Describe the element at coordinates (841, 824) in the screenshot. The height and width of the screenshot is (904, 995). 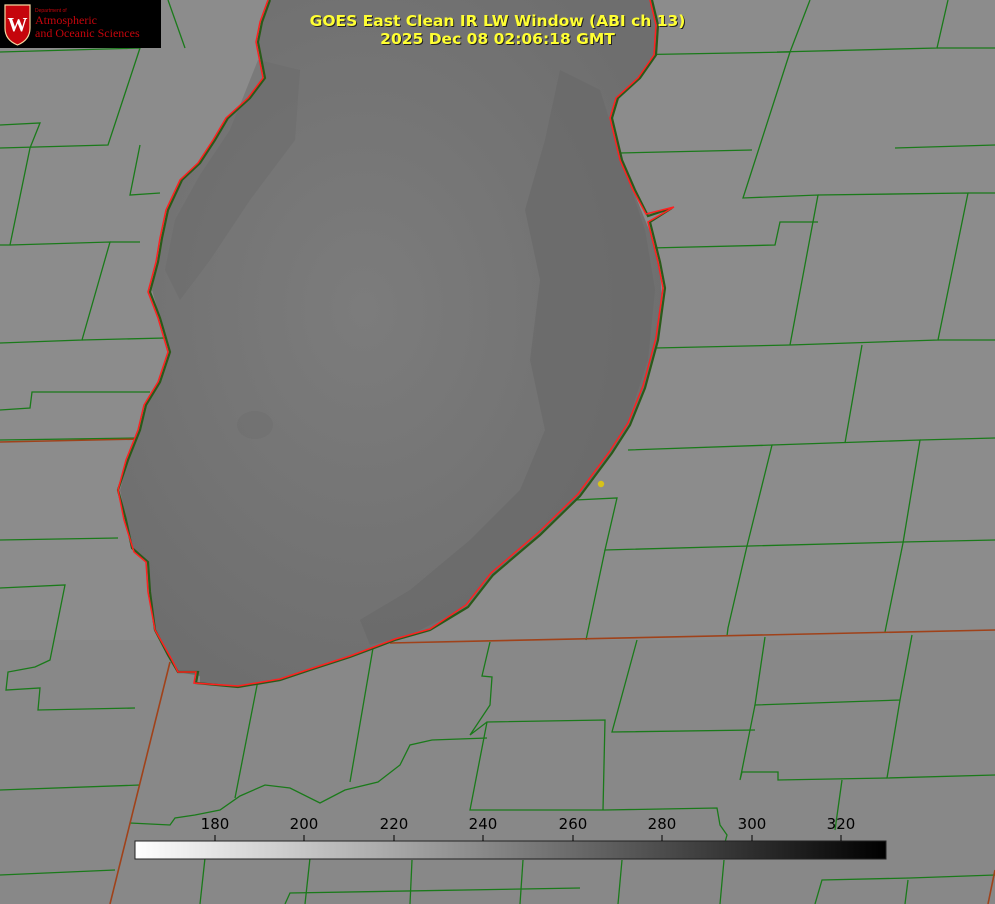
I see `colorbar-tick-label: 320` at that location.